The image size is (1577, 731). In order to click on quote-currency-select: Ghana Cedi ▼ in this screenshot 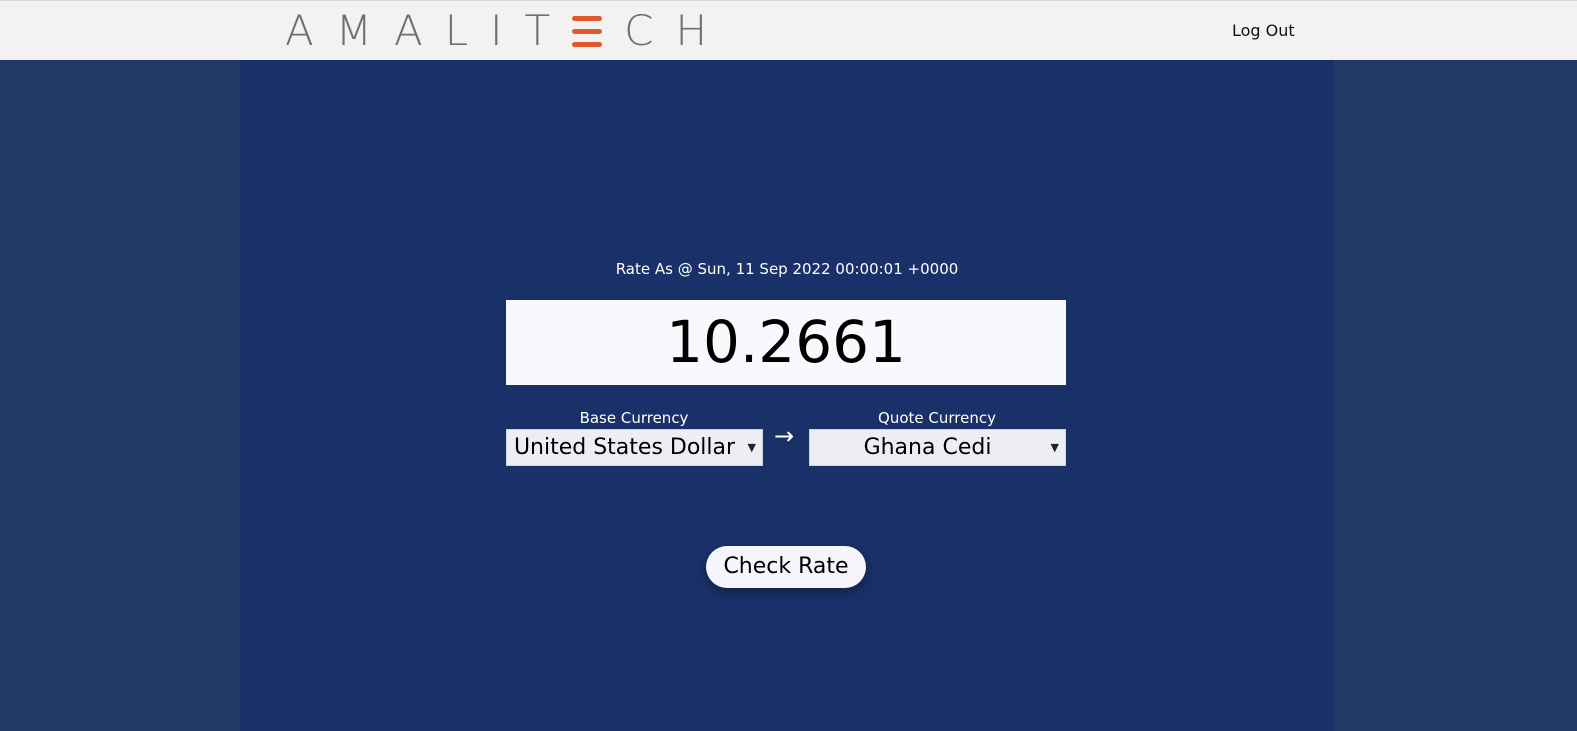, I will do `click(937, 447)`.